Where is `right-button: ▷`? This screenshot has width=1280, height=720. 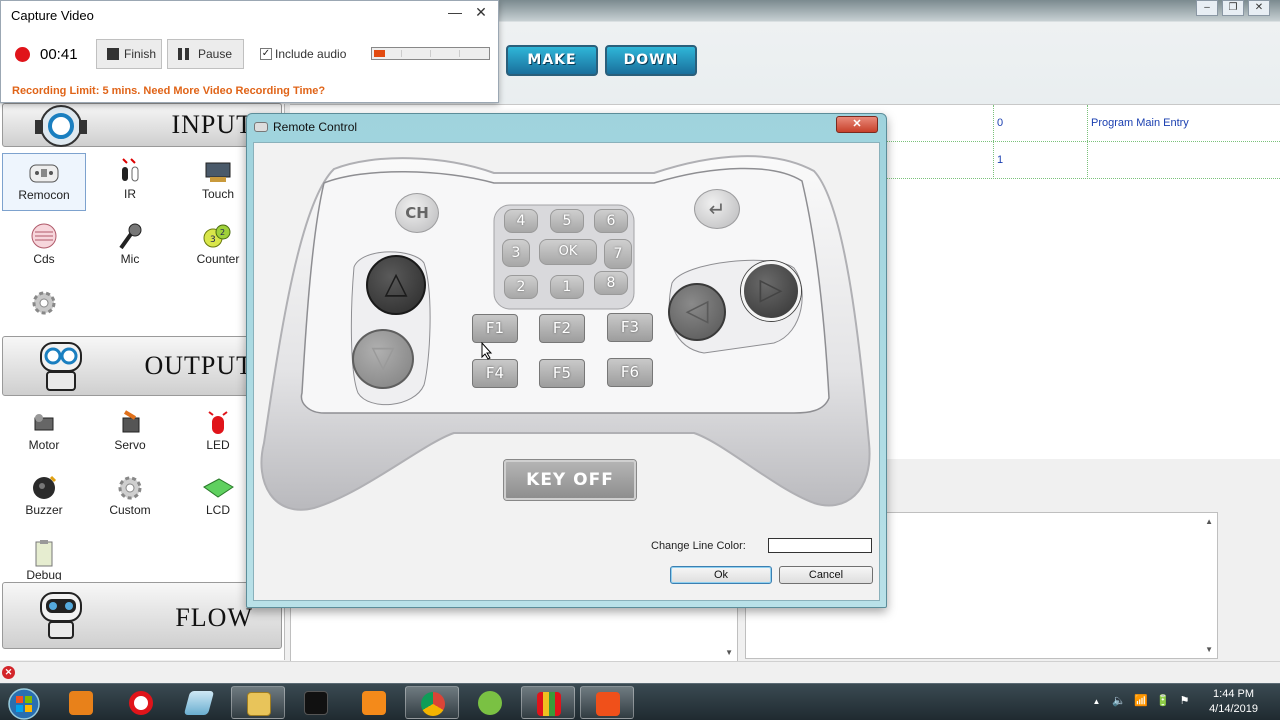
right-button: ▷ is located at coordinates (771, 291).